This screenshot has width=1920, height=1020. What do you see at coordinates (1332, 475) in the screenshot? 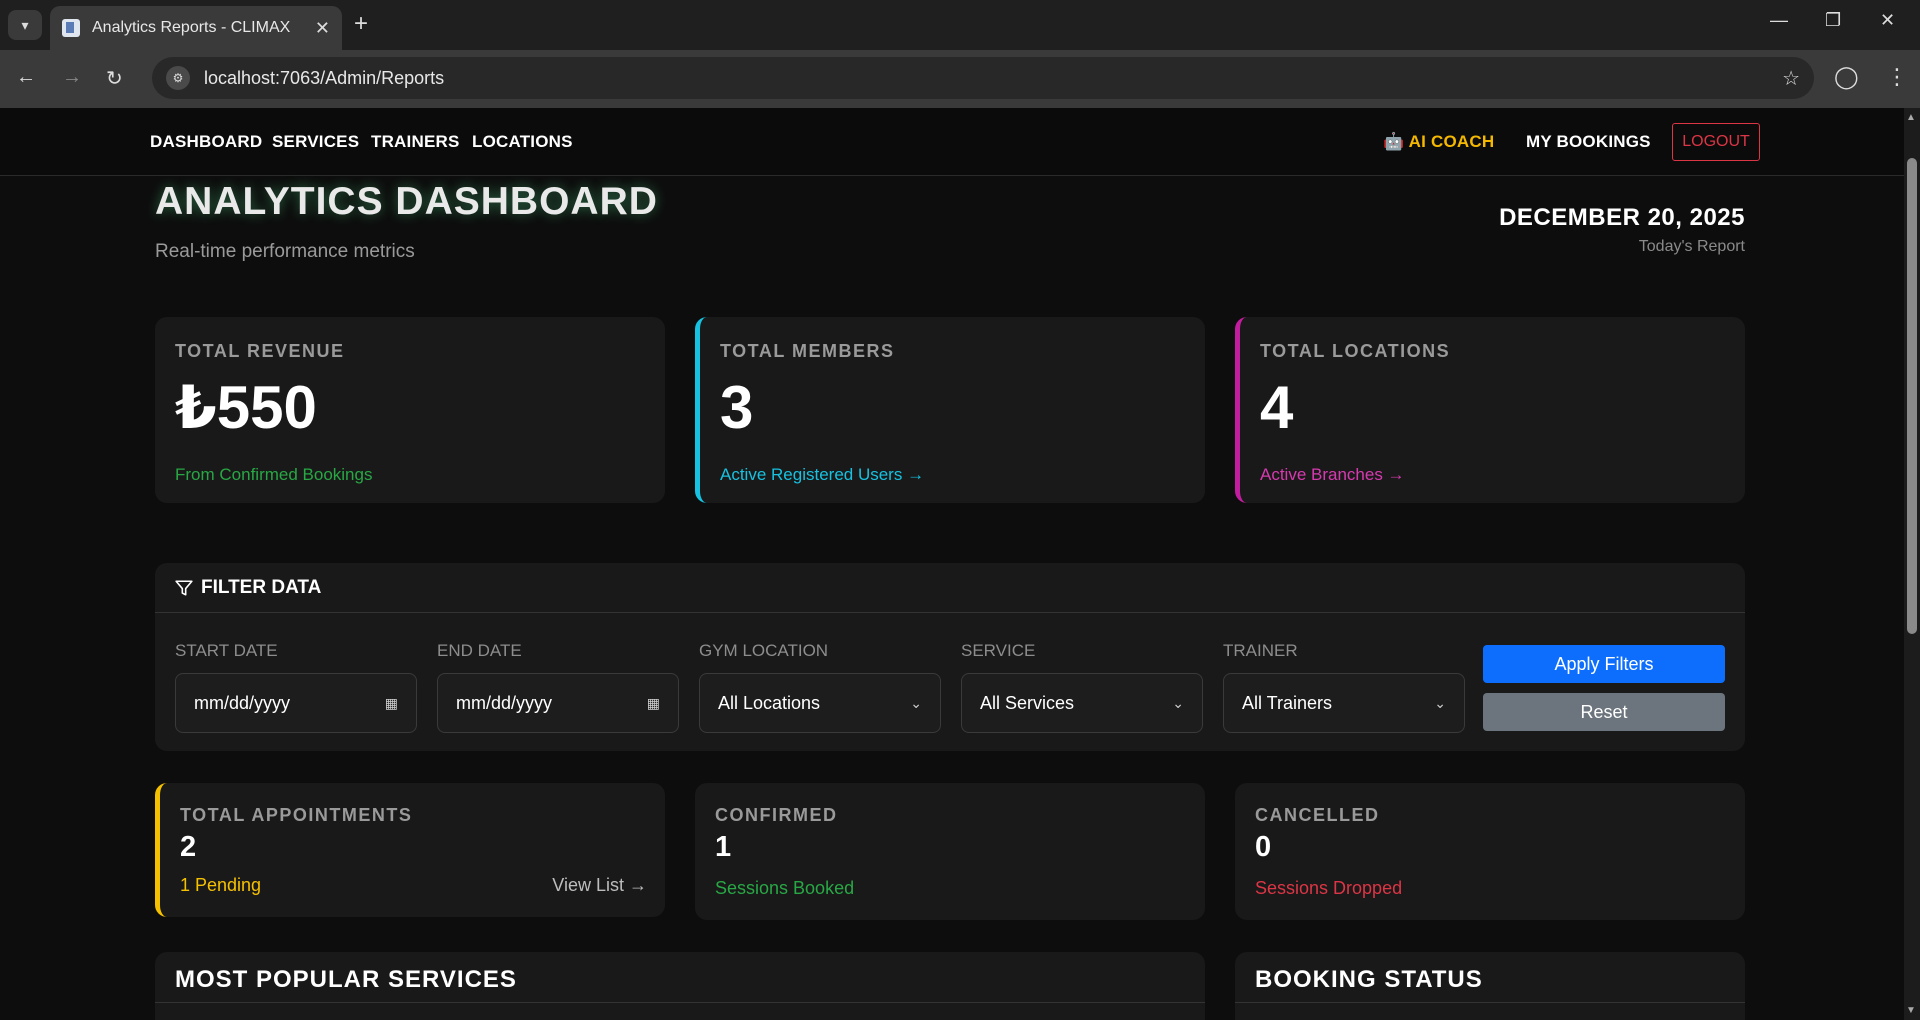
I see `branches-link: Active Branches →` at bounding box center [1332, 475].